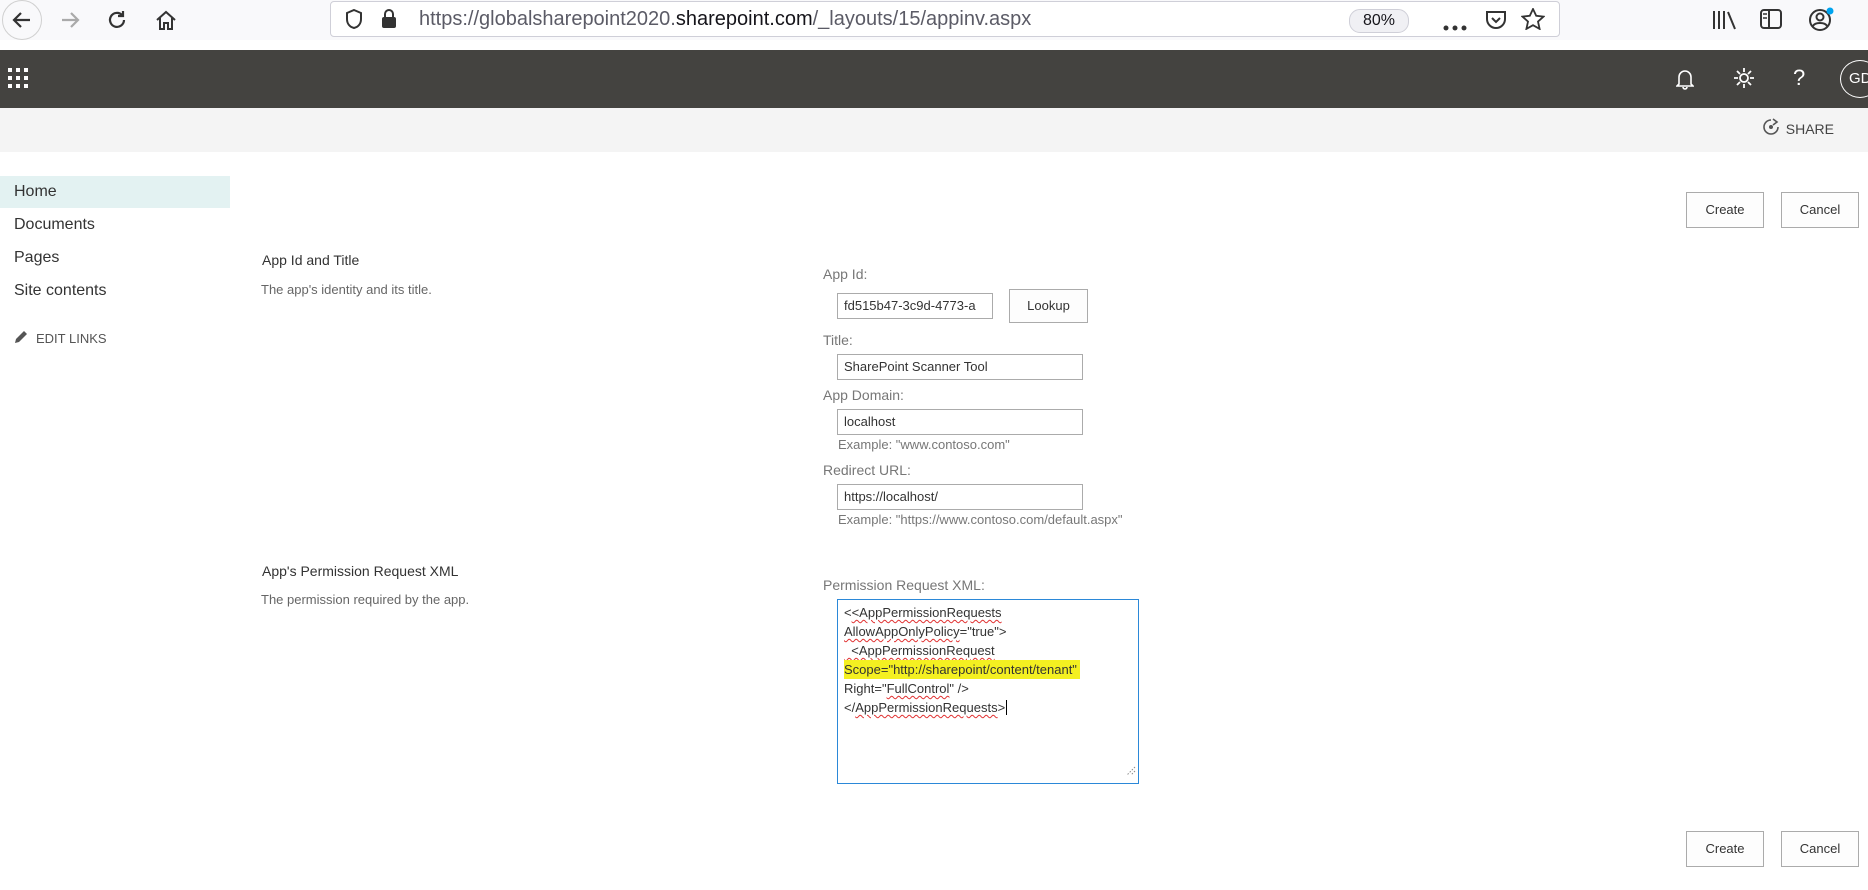 This screenshot has height=890, width=1868. I want to click on section-permission-title: App's Permission Request XML, so click(360, 571).